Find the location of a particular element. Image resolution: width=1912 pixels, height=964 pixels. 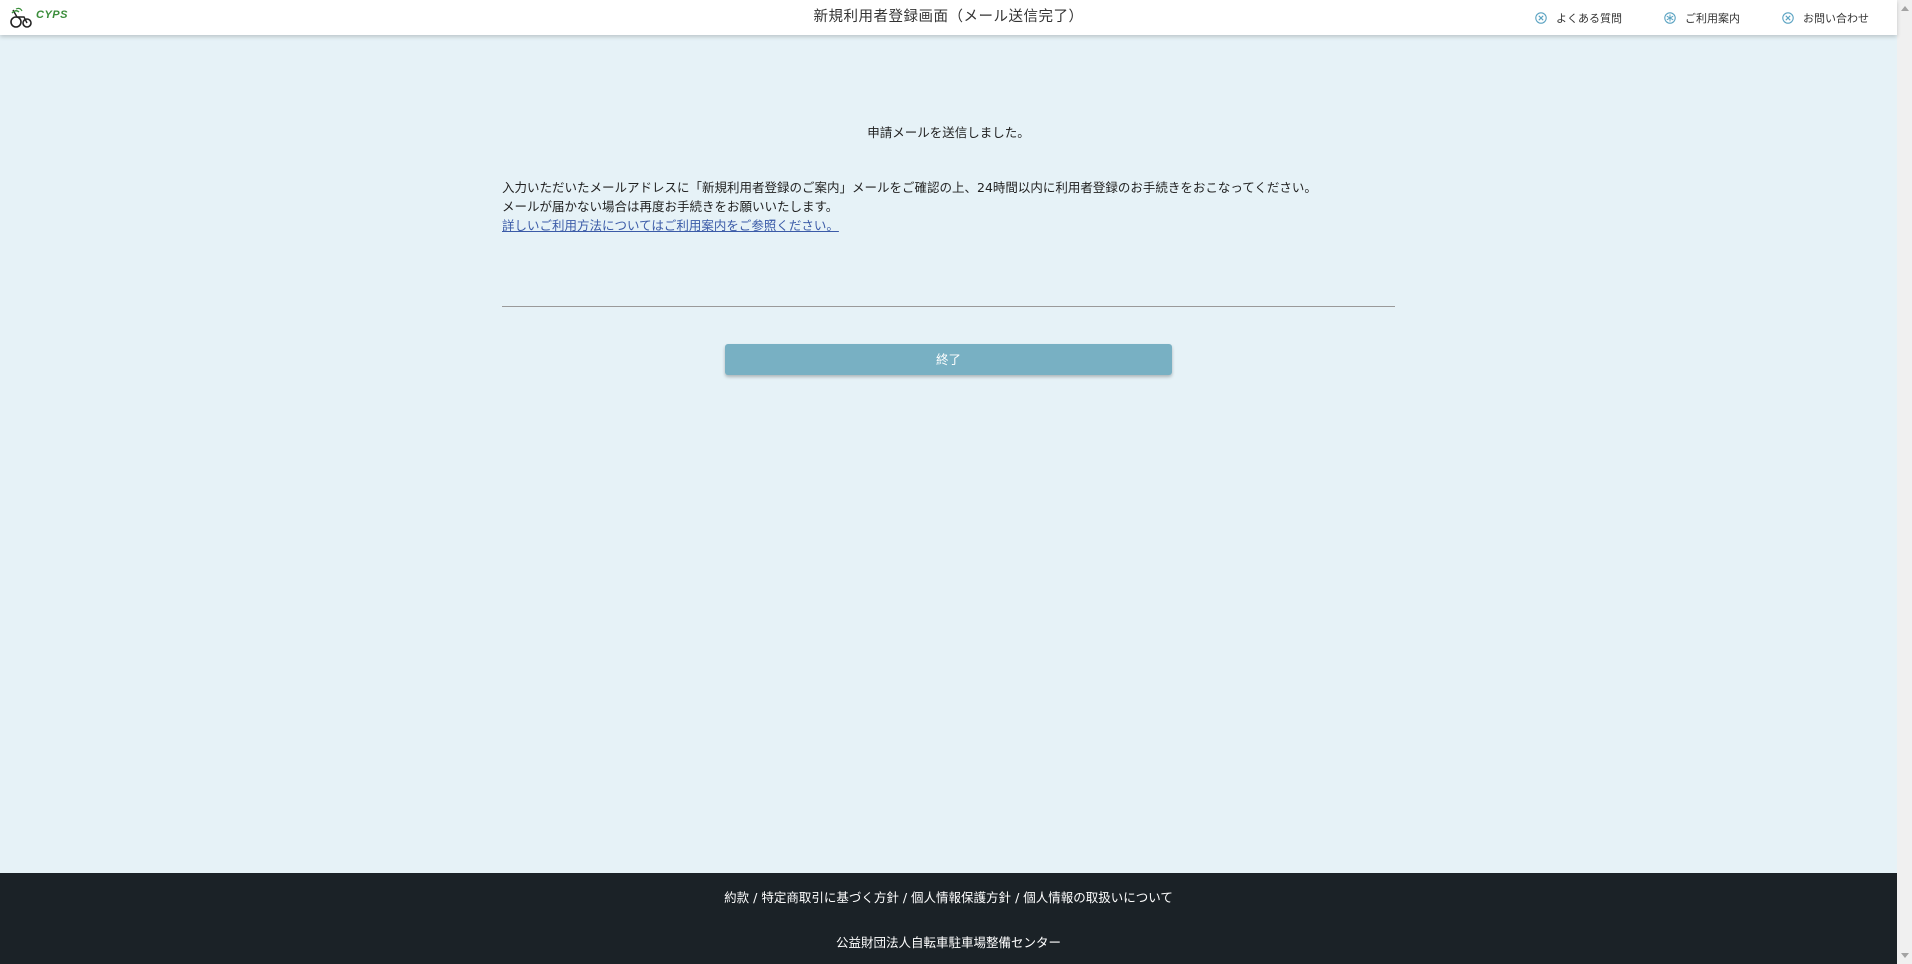

cyps-logo: CYPS is located at coordinates (39, 18).